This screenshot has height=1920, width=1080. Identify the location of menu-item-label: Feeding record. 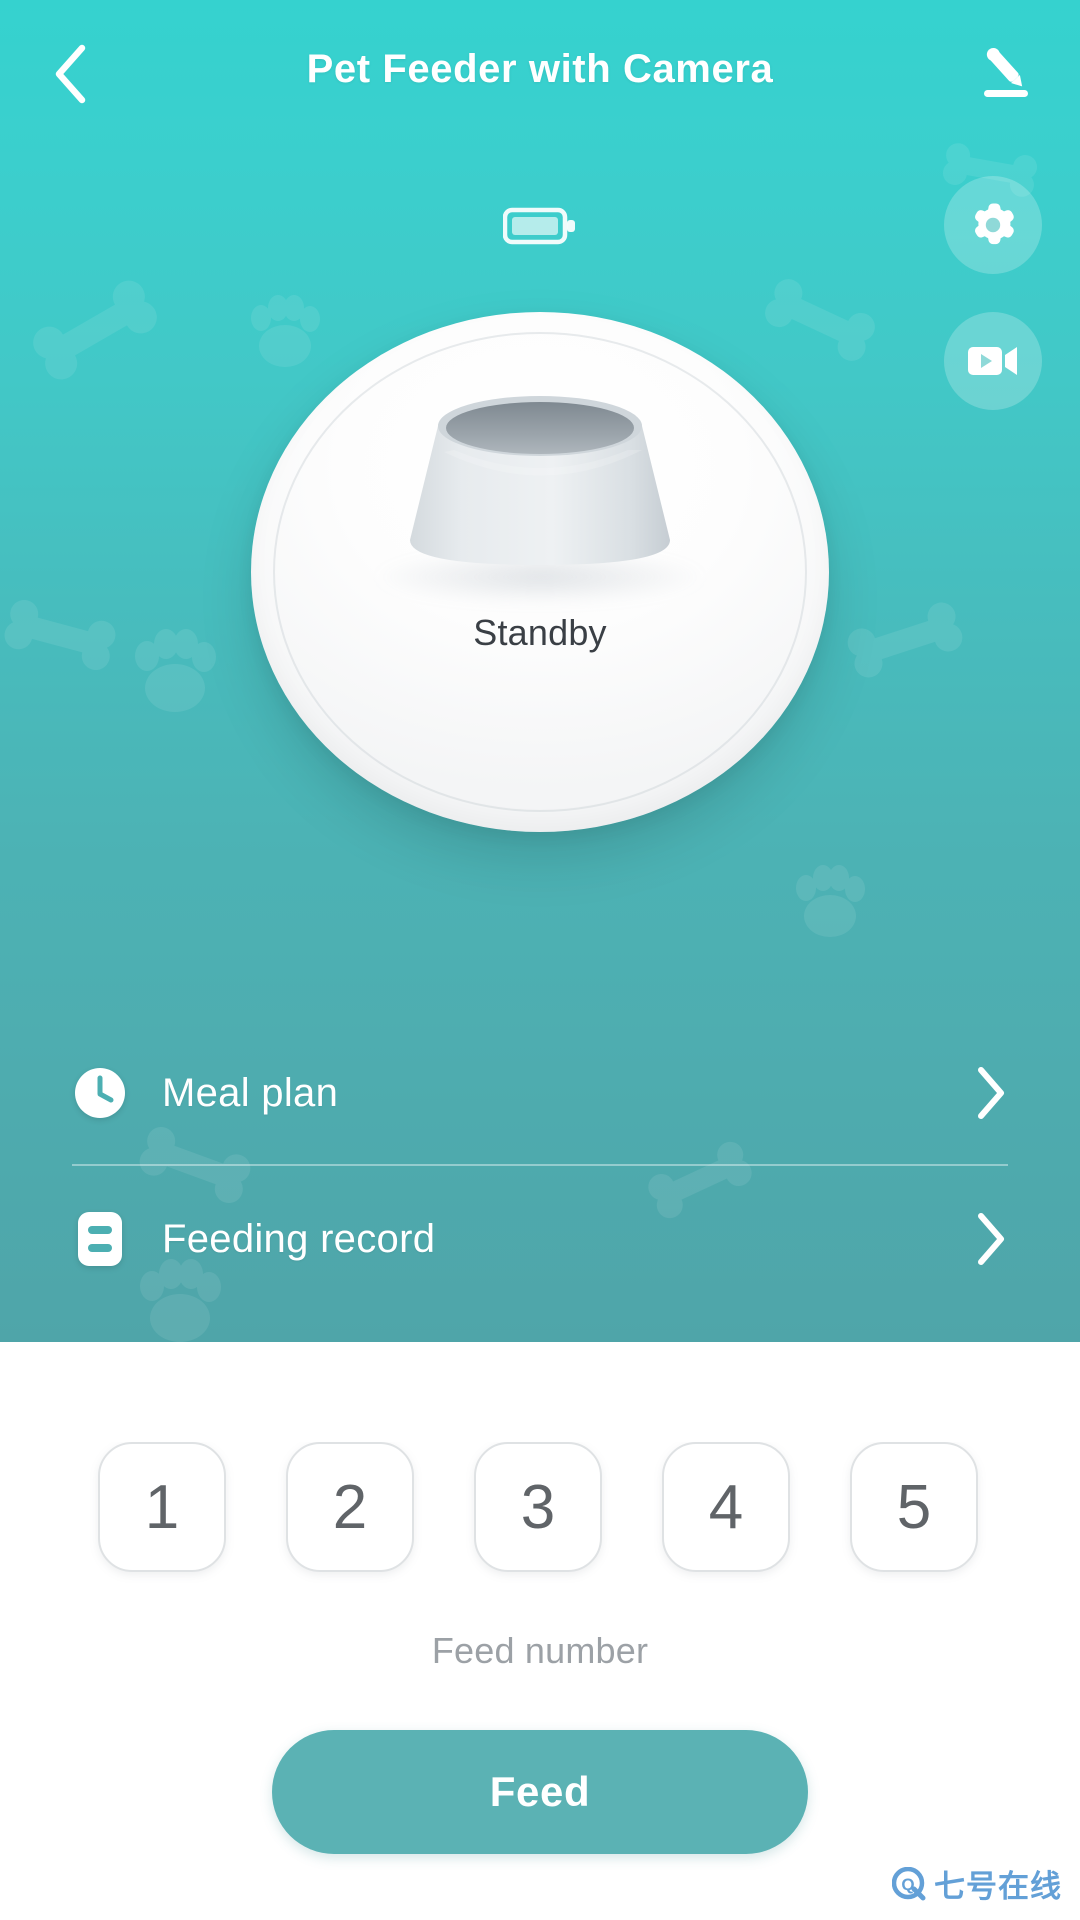
(299, 1238).